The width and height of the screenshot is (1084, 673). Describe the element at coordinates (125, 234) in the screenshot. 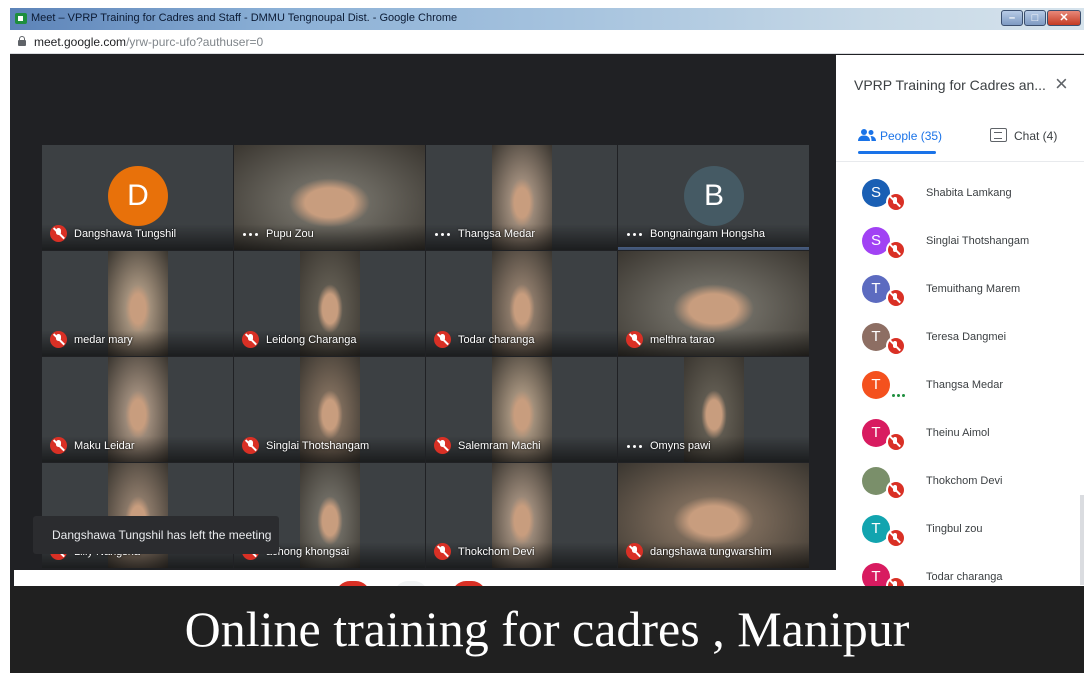

I see `participant-name: Dangshawa Tungshil` at that location.